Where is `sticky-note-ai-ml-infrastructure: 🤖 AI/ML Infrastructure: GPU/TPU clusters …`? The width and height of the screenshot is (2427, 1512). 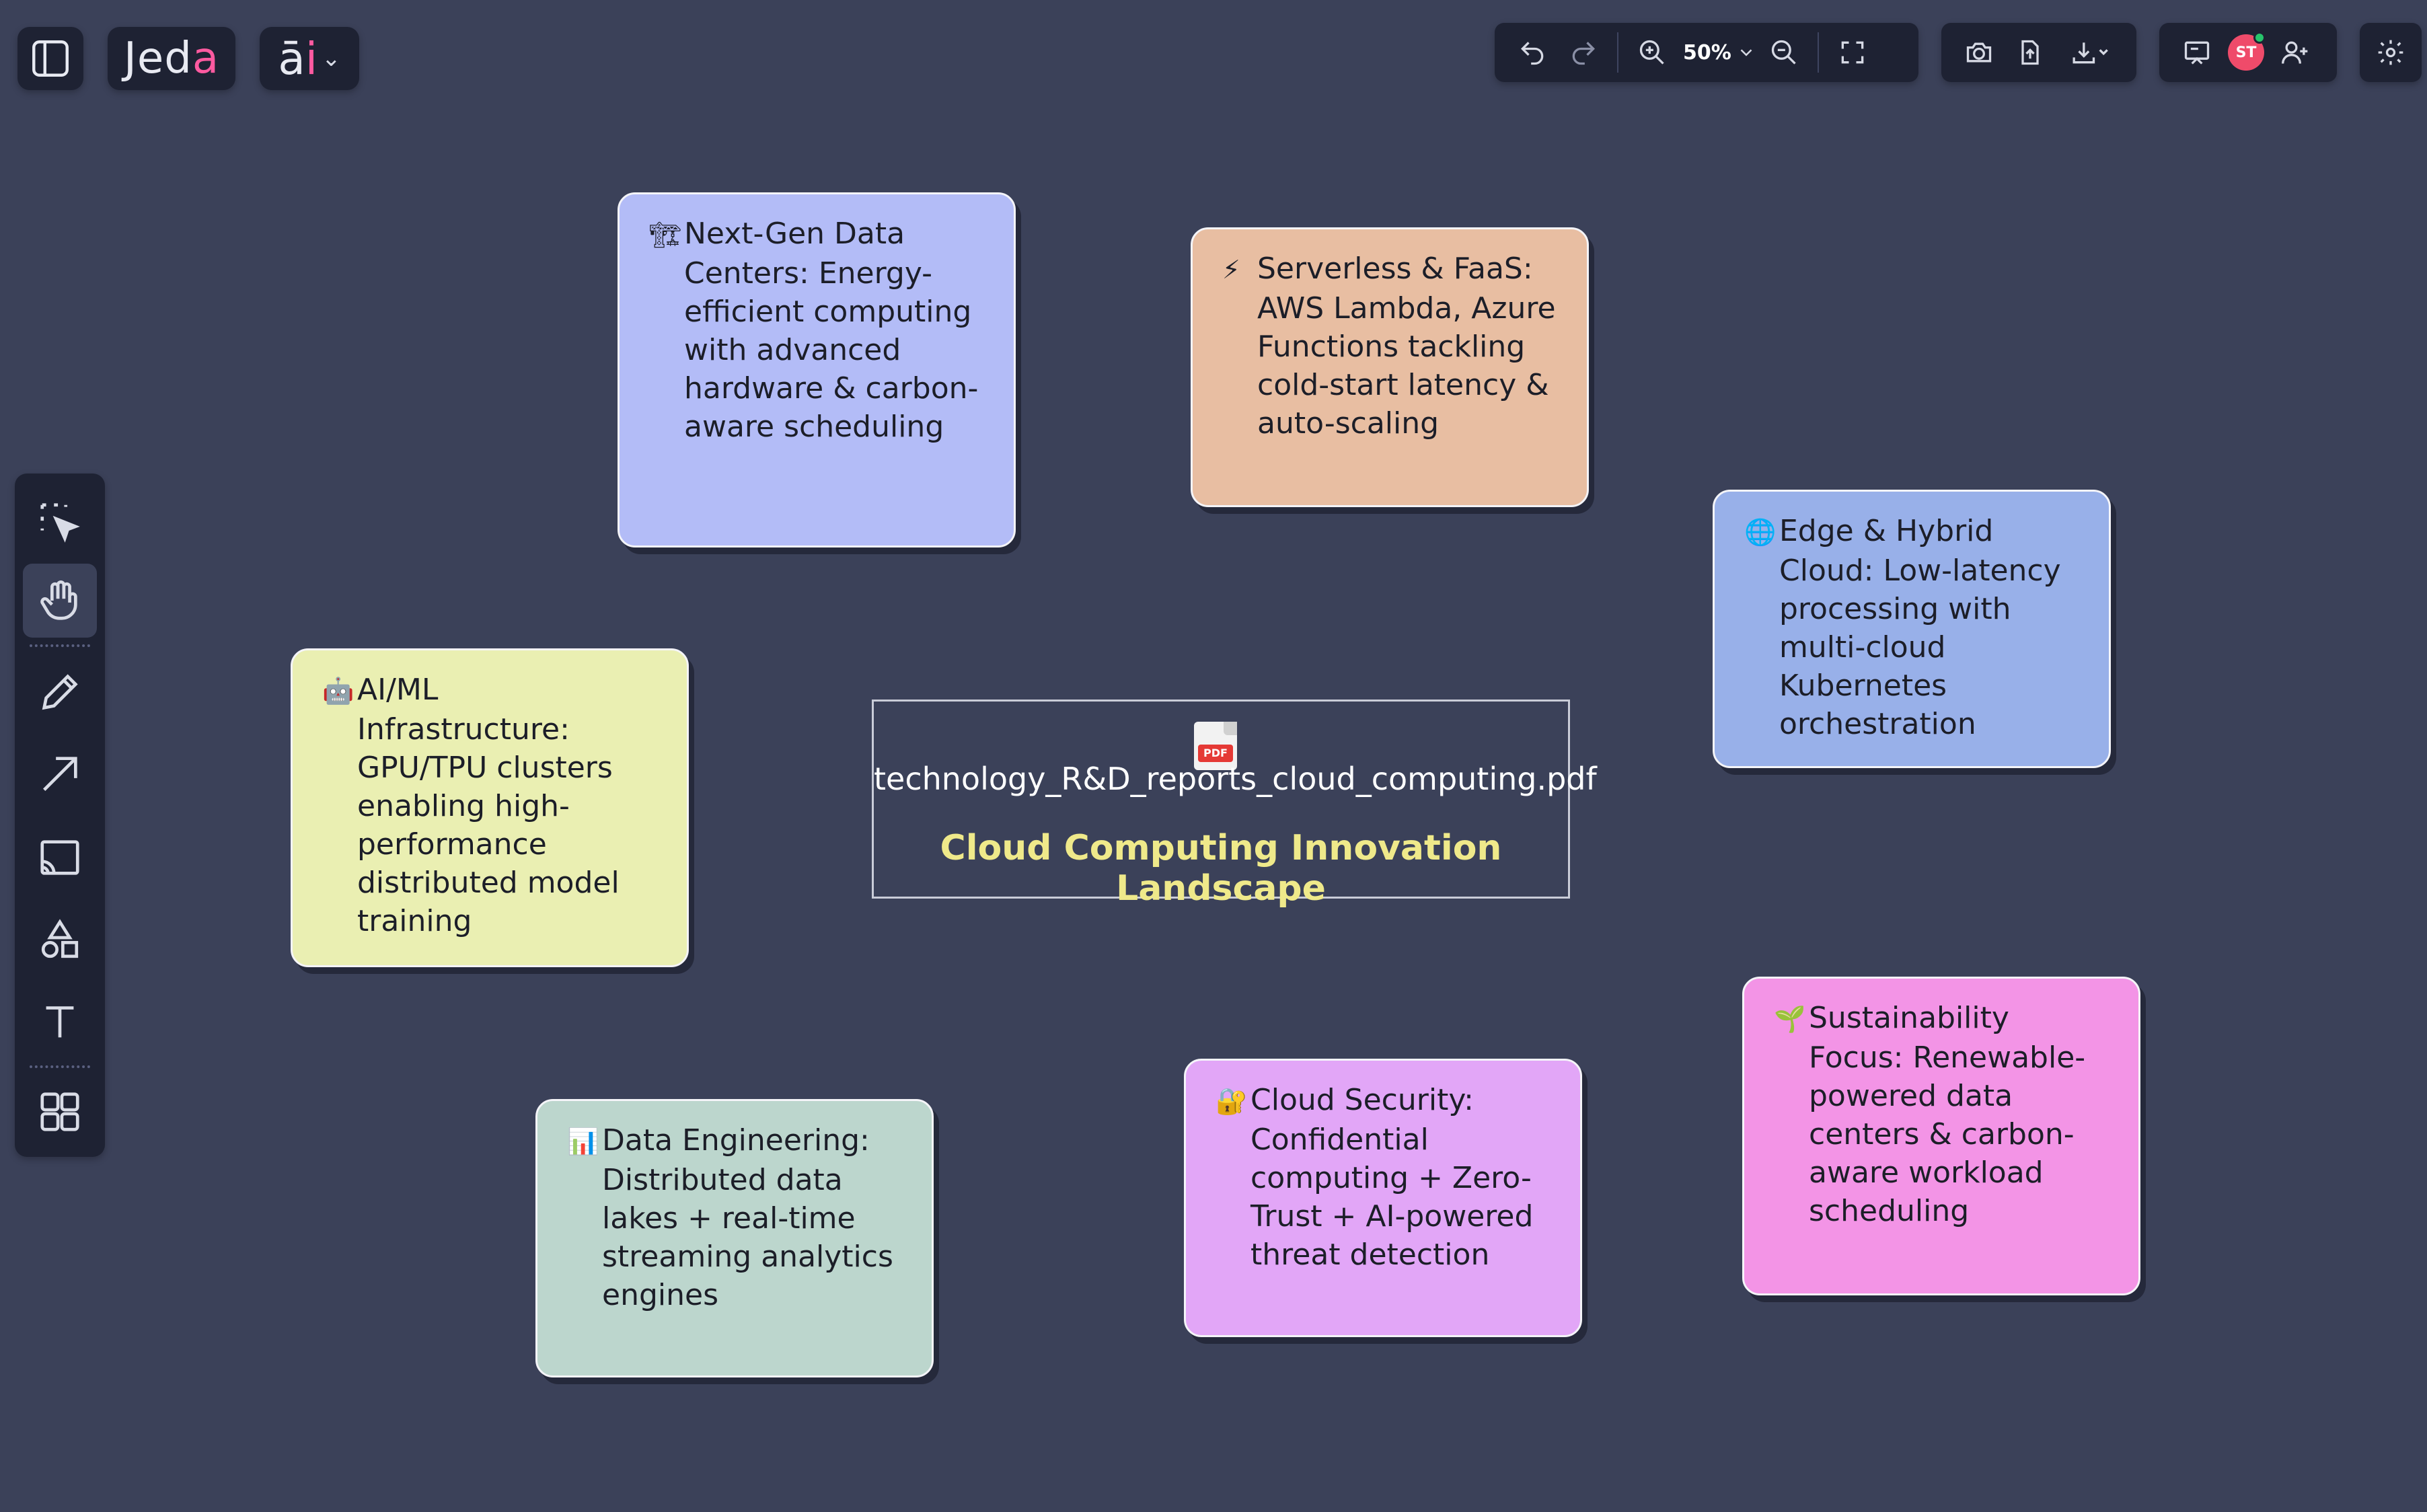
sticky-note-ai-ml-infrastructure: 🤖 AI/ML Infrastructure: GPU/TPU clusters … is located at coordinates (490, 807).